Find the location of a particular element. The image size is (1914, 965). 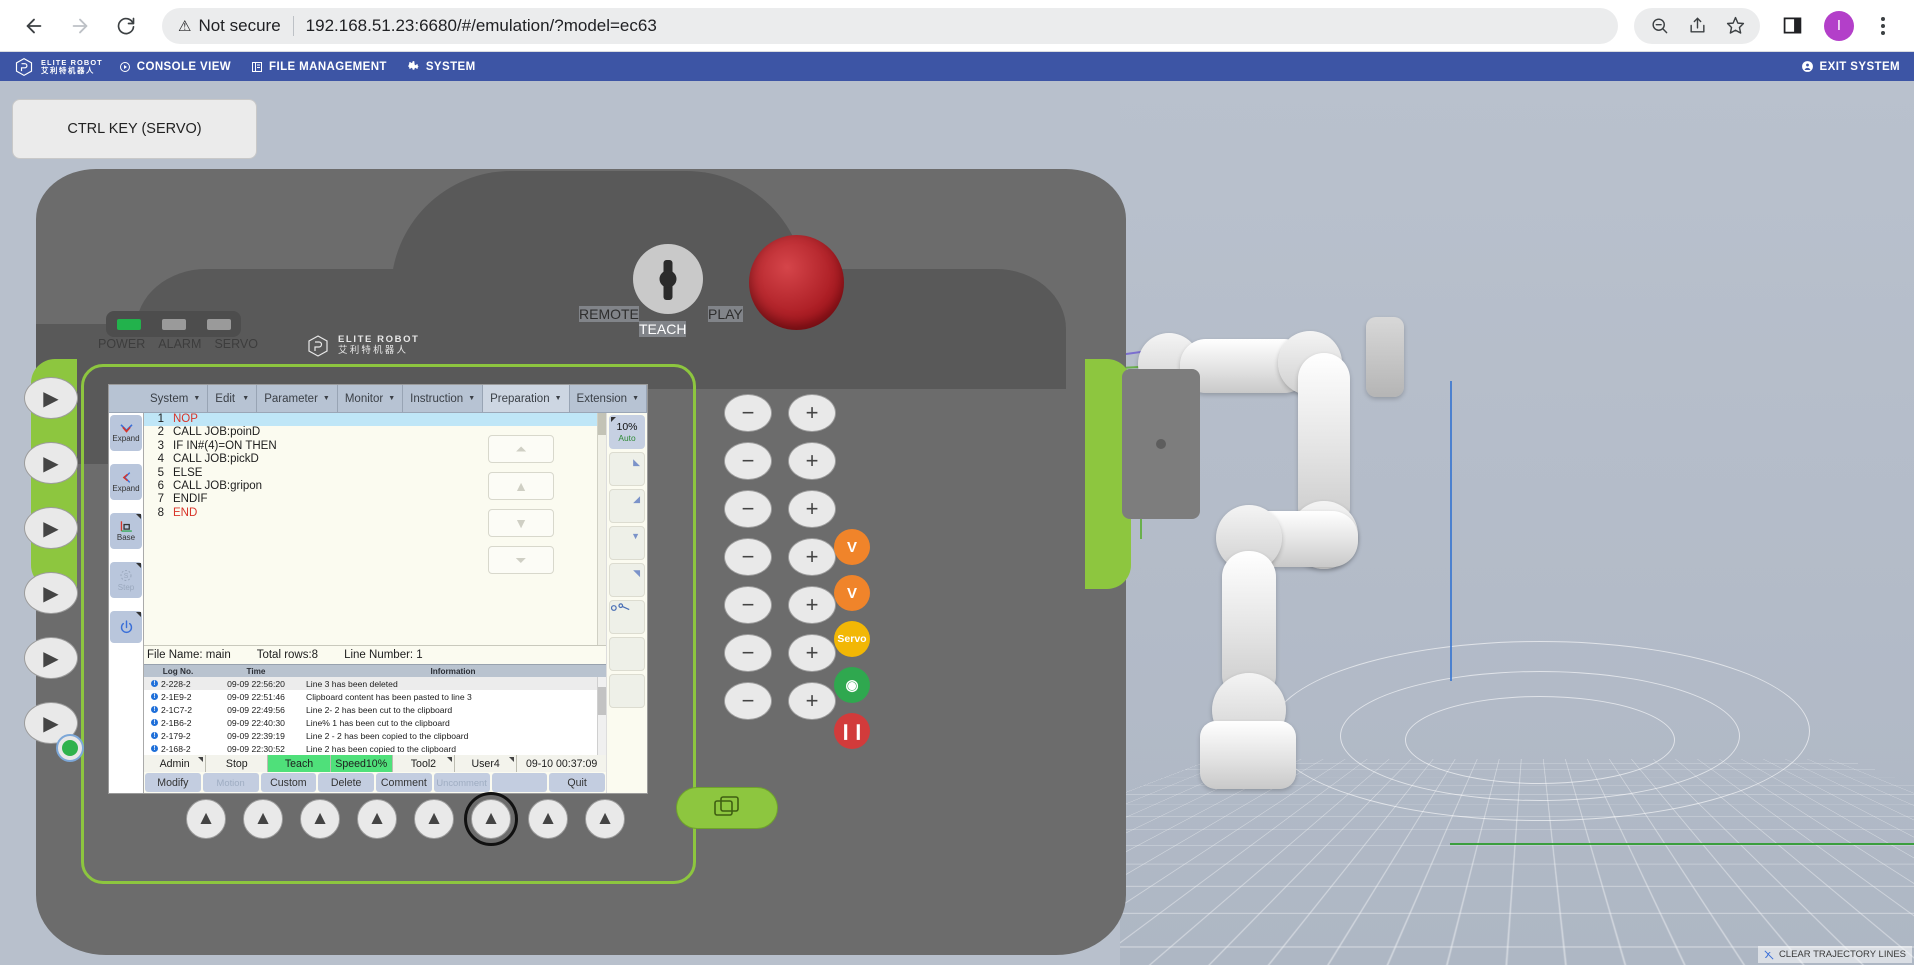

expand-down-button: Expand is located at coordinates (126, 433).